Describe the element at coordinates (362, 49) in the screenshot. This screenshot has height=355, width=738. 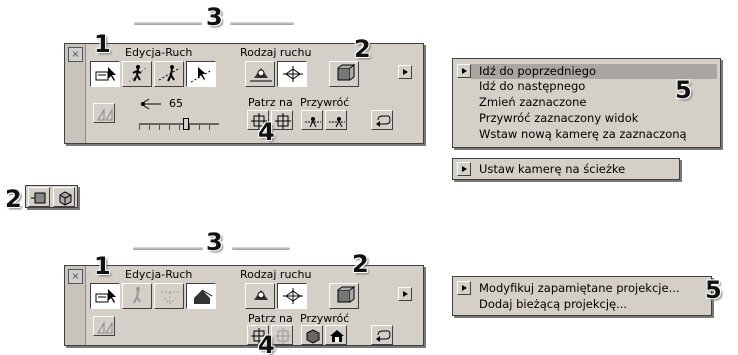
I see `annotation-2: 2` at that location.